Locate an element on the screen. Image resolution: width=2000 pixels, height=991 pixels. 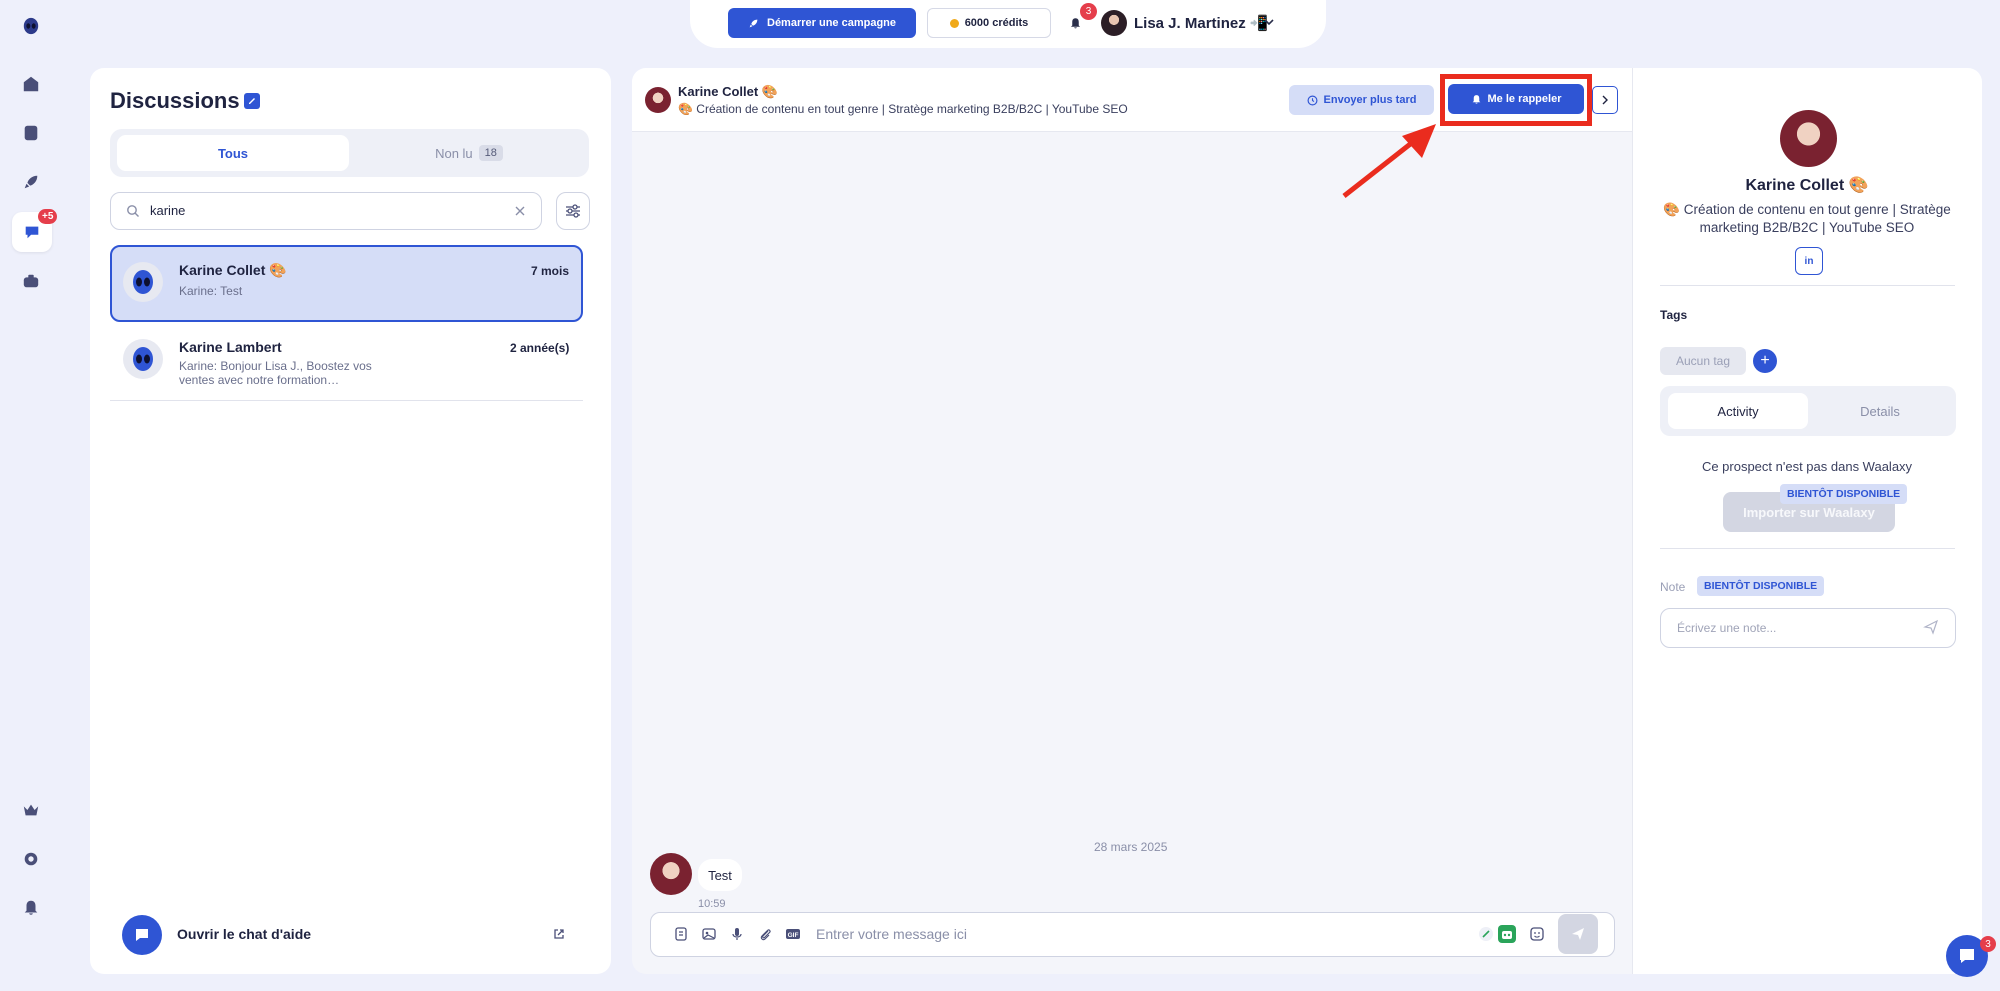
chat-contact-name: Karine Collet 🎨 is located at coordinates (728, 91).